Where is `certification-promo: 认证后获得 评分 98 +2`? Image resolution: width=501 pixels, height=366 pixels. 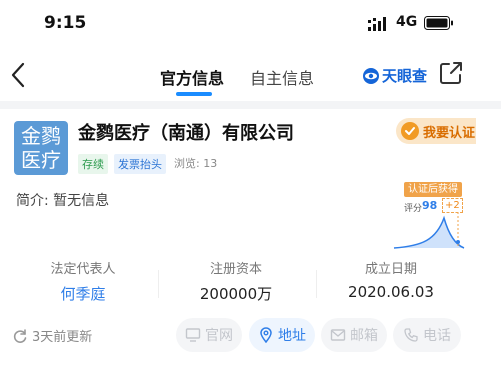 certification-promo: 认证后获得 评分 98 +2 is located at coordinates (429, 216).